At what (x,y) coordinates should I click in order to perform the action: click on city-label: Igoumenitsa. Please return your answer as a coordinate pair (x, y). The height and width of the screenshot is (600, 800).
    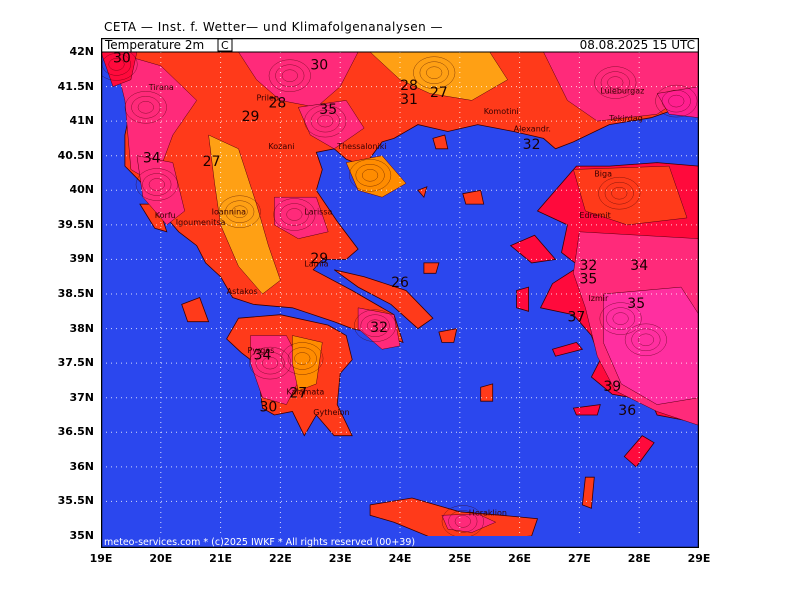
    Looking at the image, I should click on (201, 222).